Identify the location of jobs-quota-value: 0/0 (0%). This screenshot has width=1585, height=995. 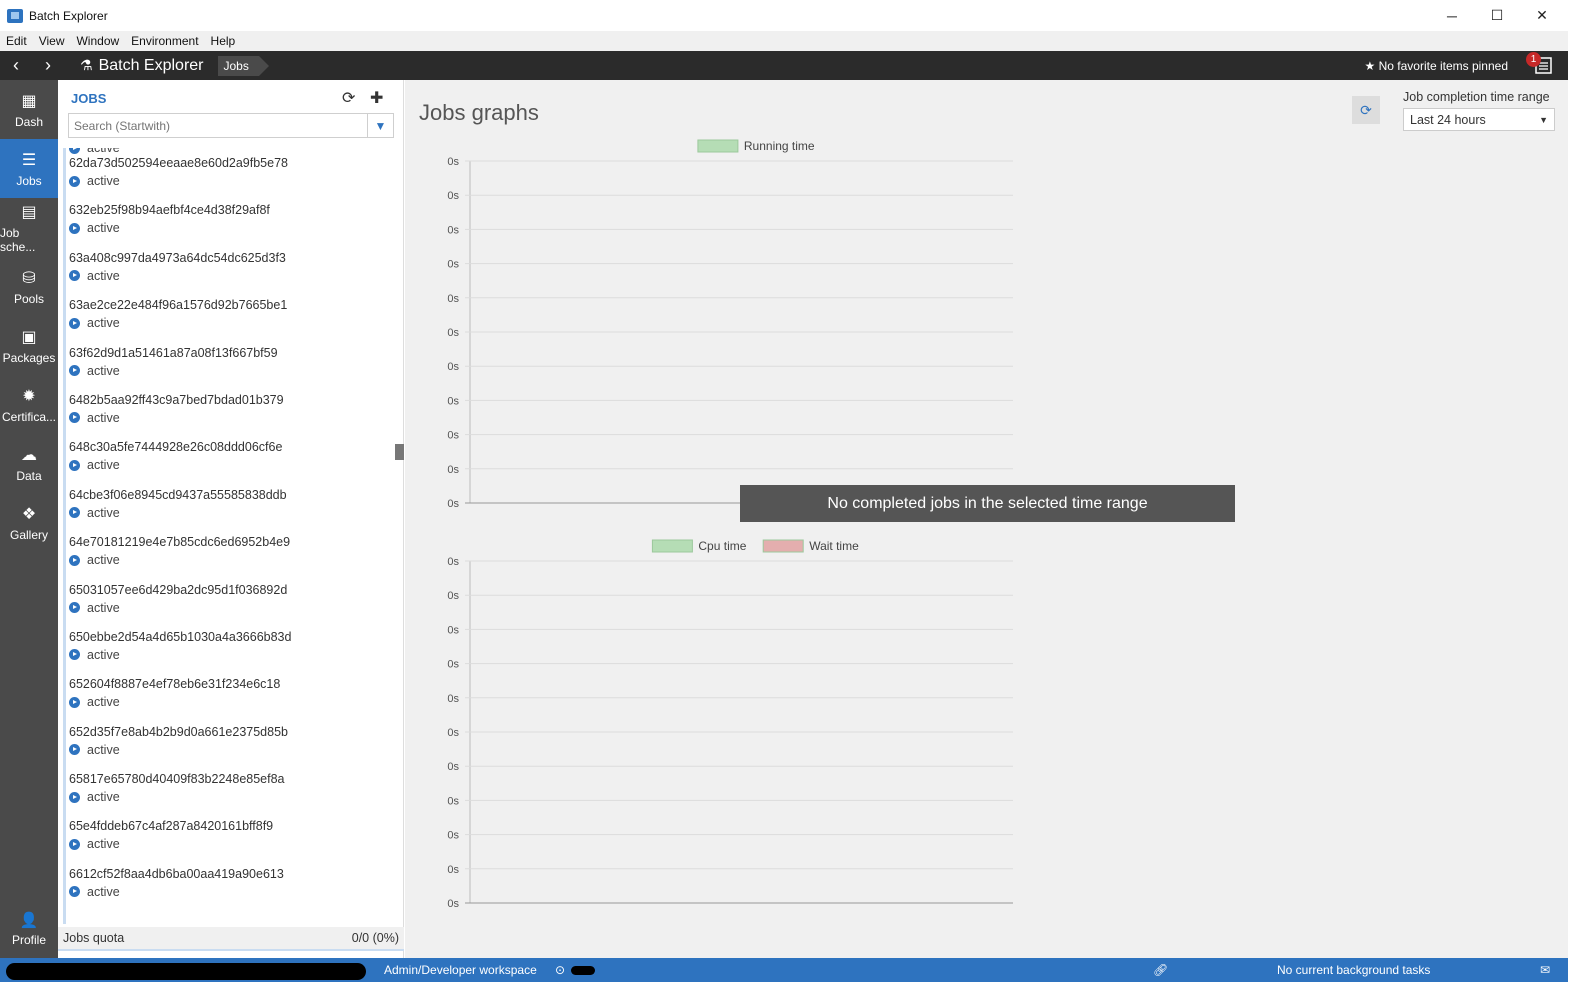
(375, 938).